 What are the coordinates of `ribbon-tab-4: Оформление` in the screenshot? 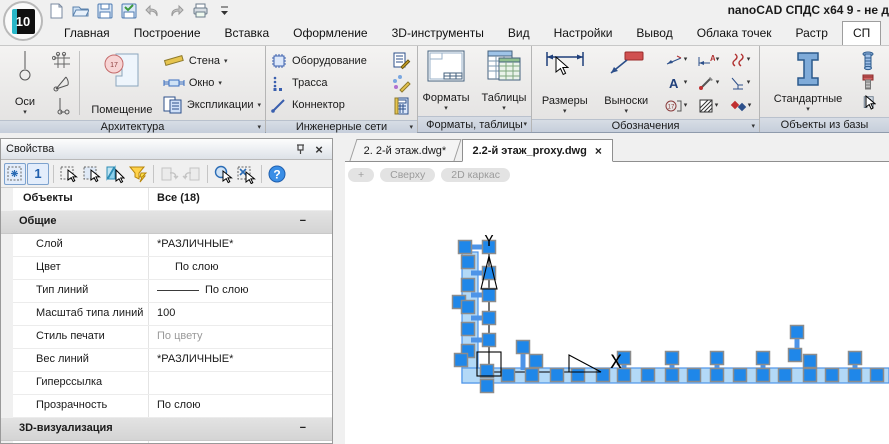 It's located at (330, 33).